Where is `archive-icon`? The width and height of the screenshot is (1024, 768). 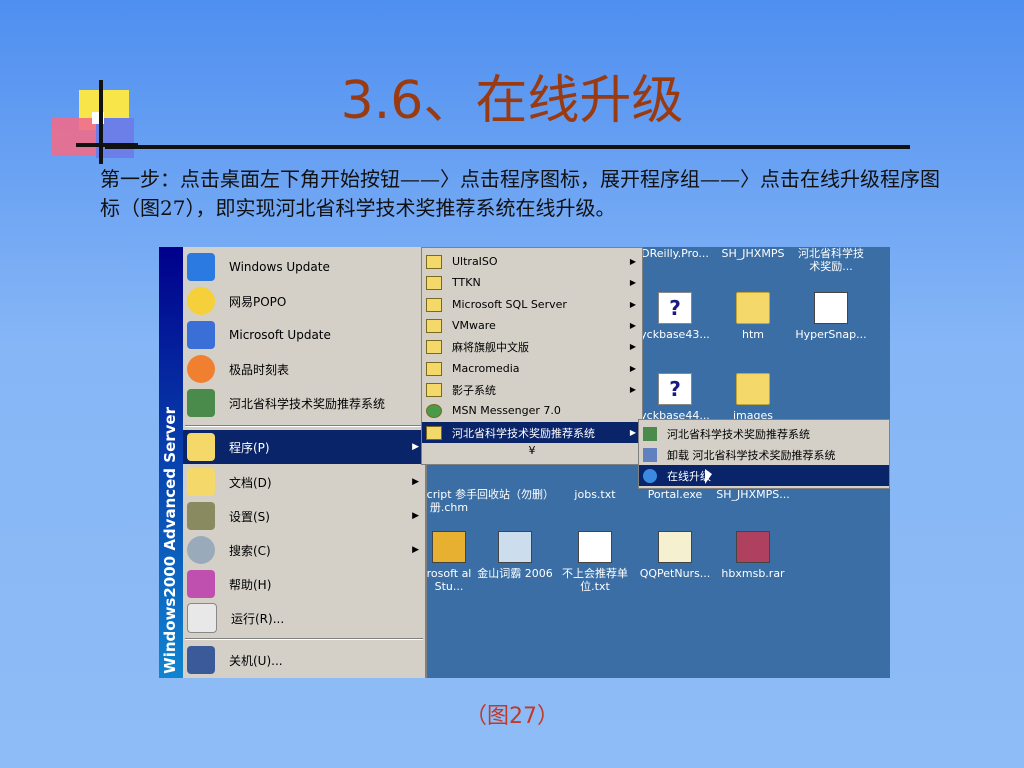
archive-icon is located at coordinates (753, 547).